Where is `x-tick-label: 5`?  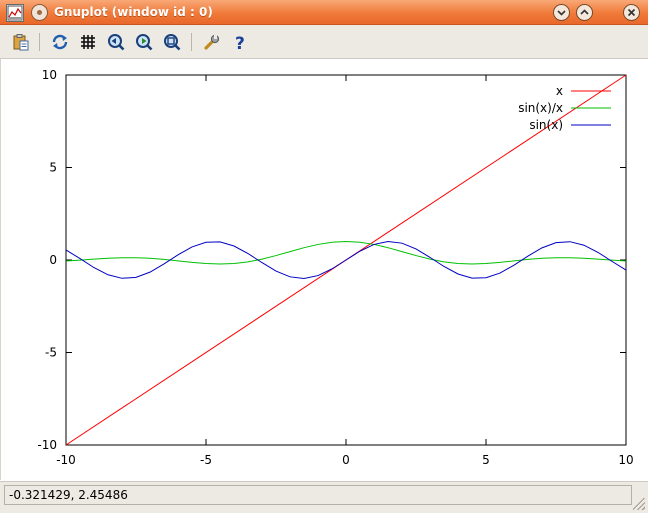 x-tick-label: 5 is located at coordinates (486, 460).